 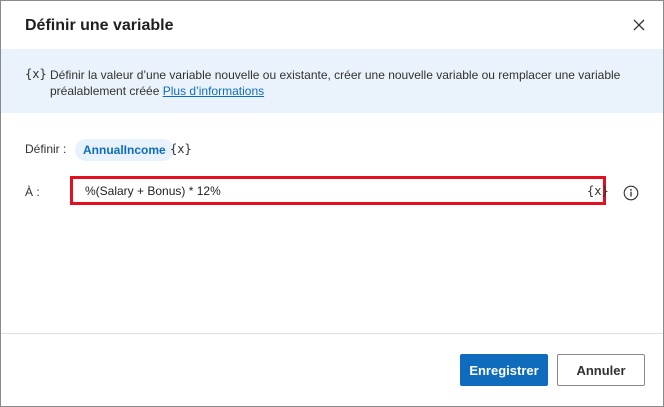 What do you see at coordinates (631, 193) in the screenshot?
I see `info-icon` at bounding box center [631, 193].